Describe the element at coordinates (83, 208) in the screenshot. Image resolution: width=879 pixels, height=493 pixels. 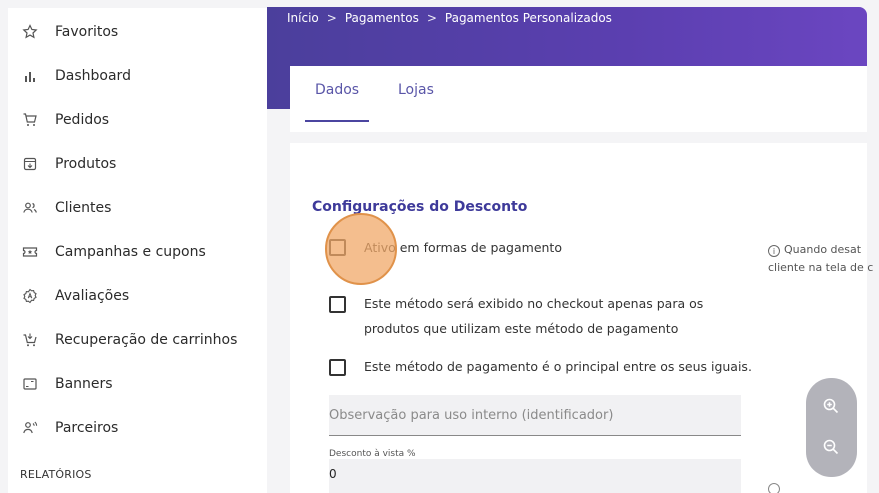
I see `sidebar-item-label: Clientes` at that location.